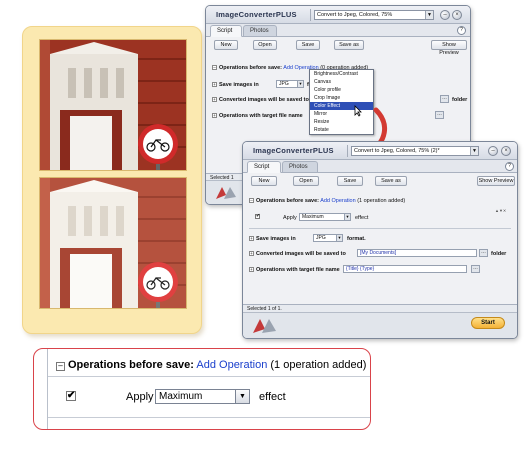 This screenshot has height=451, width=527. Describe the element at coordinates (341, 82) in the screenshot. I see `menu-item-canvas: Canvas` at that location.